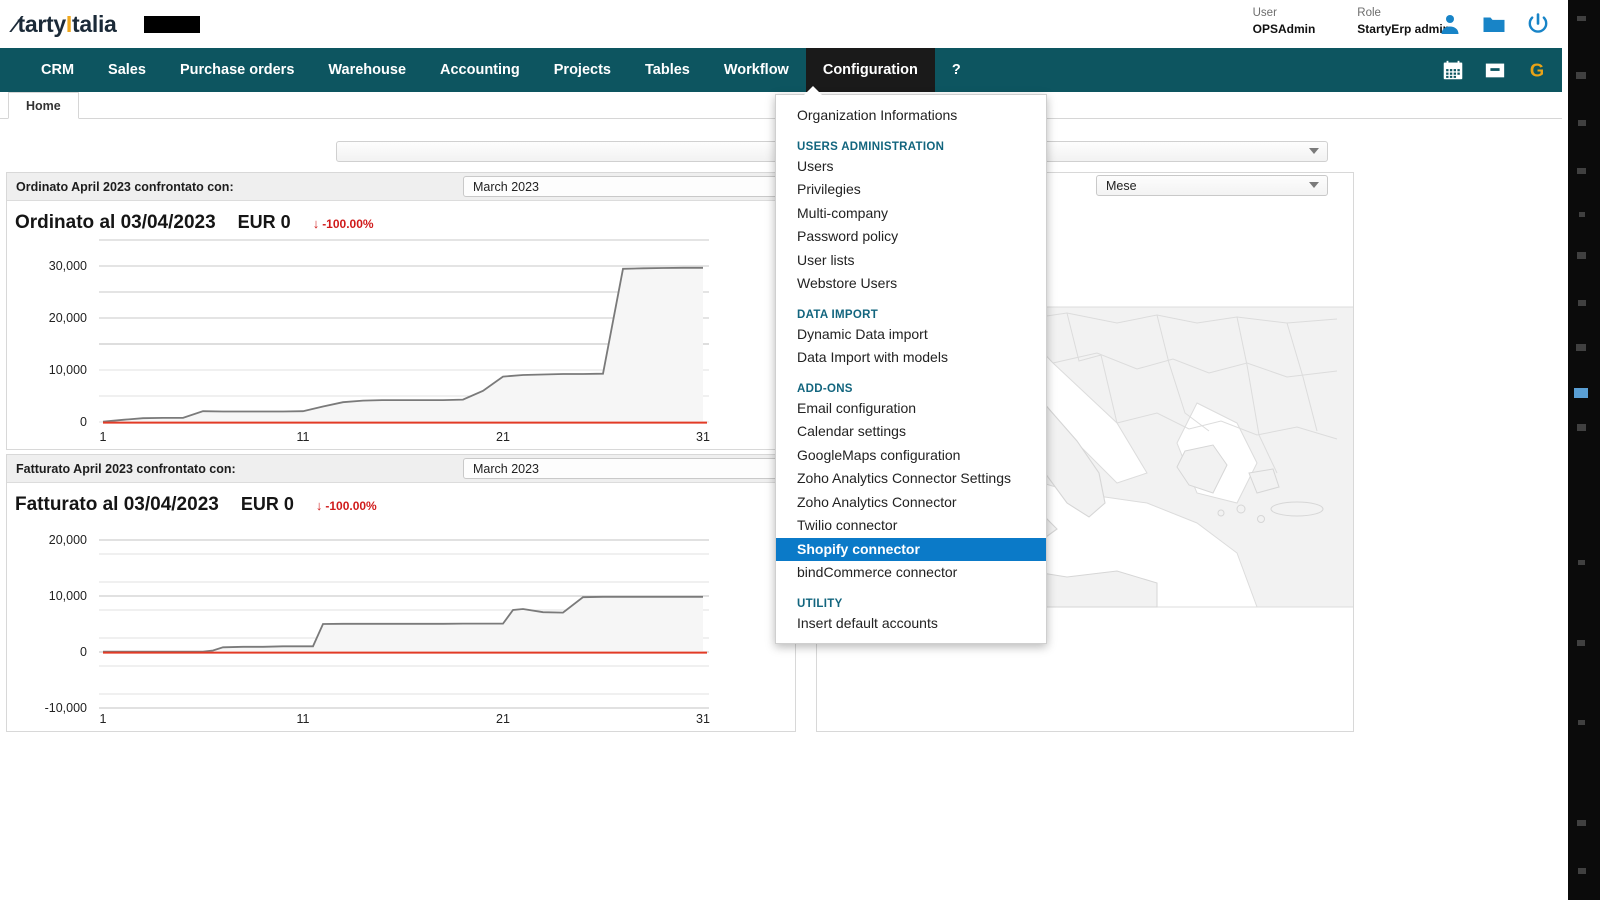 This screenshot has width=1600, height=900. I want to click on nav-item-tables: Tables, so click(667, 70).